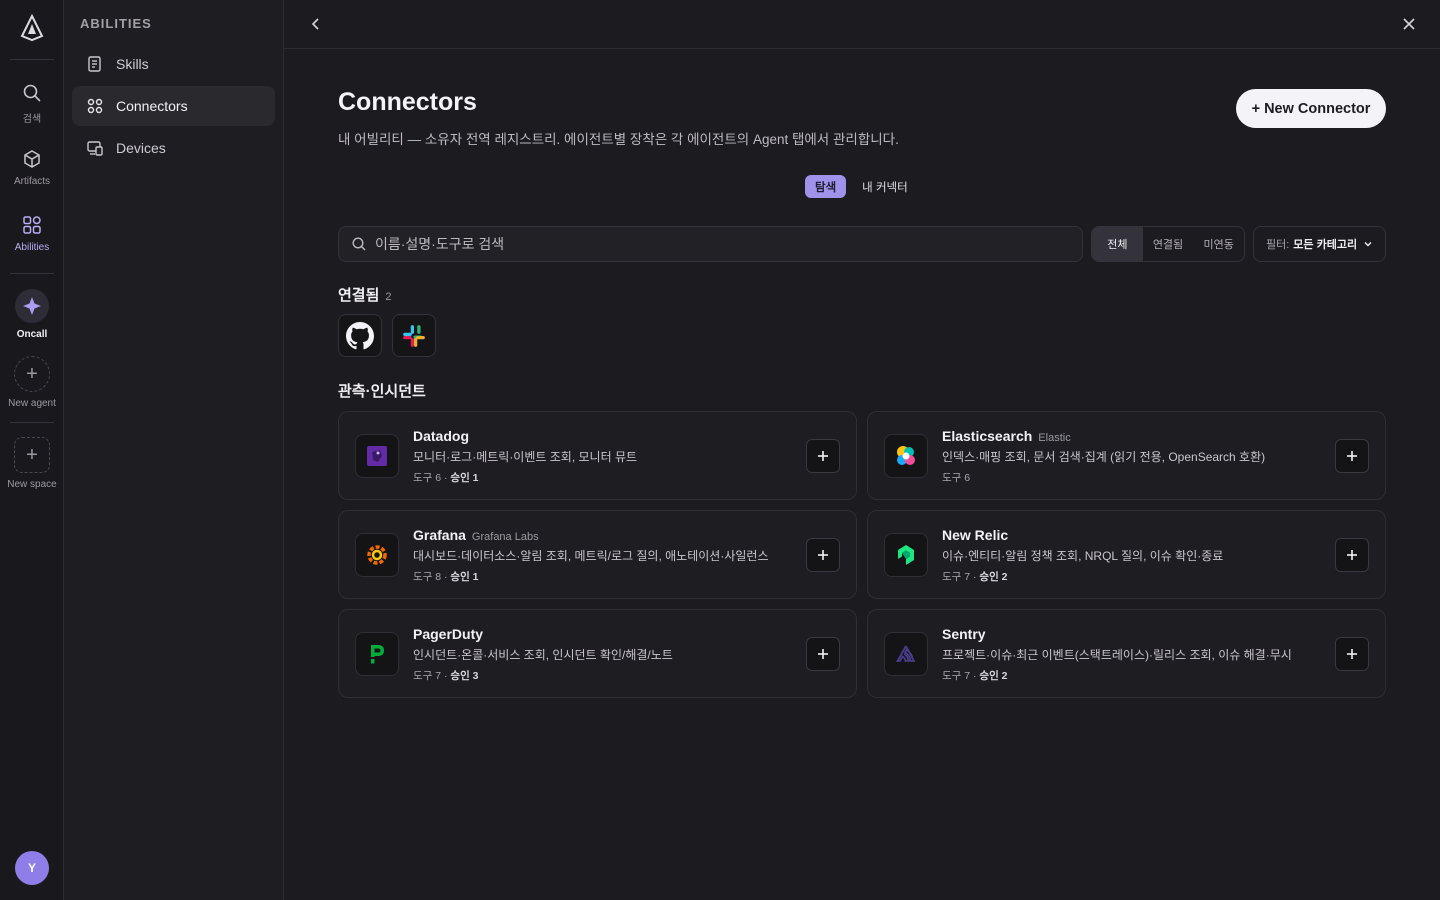 Image resolution: width=1440 pixels, height=900 pixels. What do you see at coordinates (173, 148) in the screenshot?
I see `sidebar-item-devices: Devices` at bounding box center [173, 148].